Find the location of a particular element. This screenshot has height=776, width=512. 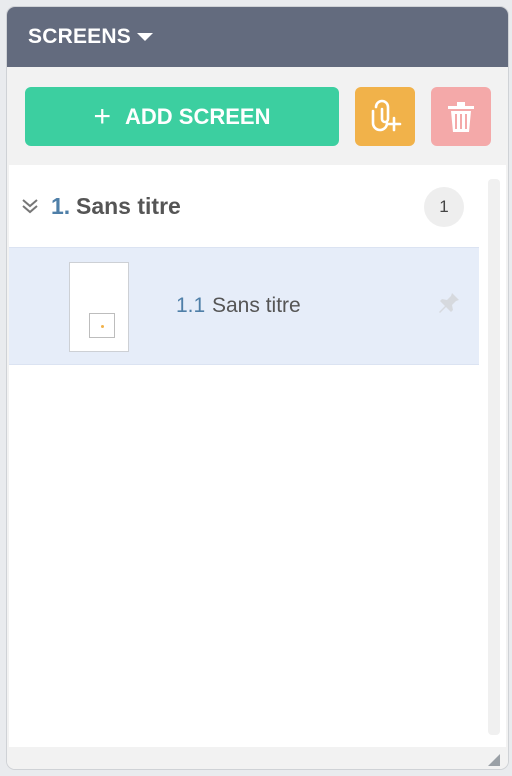

trash-icon is located at coordinates (461, 116).